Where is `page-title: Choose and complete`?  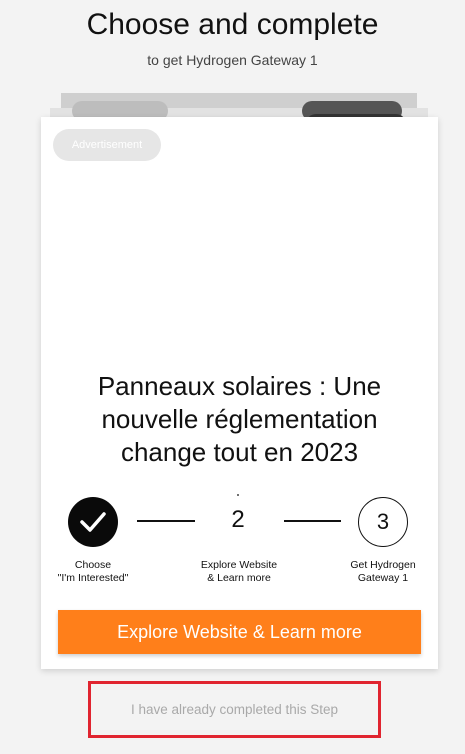 page-title: Choose and complete is located at coordinates (232, 24).